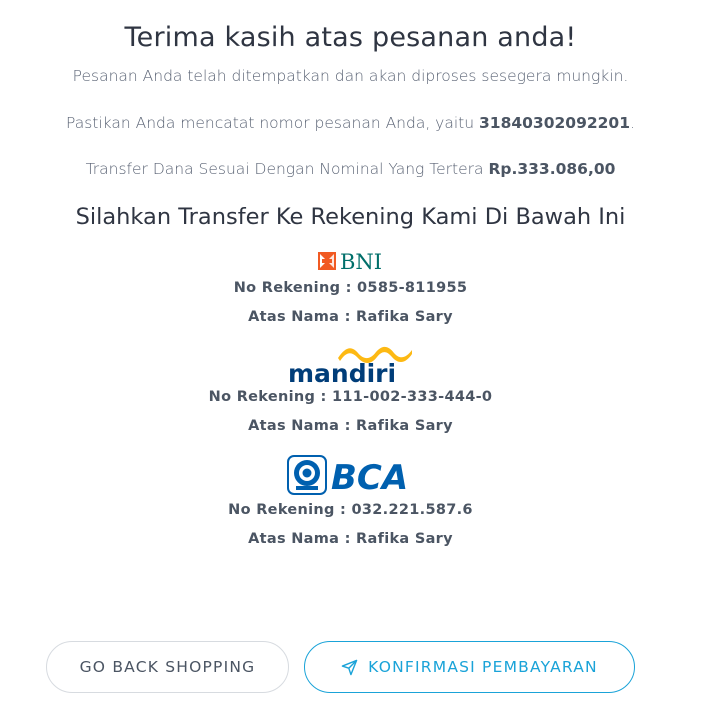  I want to click on bca-name-label: Atas Nama :, so click(302, 539).